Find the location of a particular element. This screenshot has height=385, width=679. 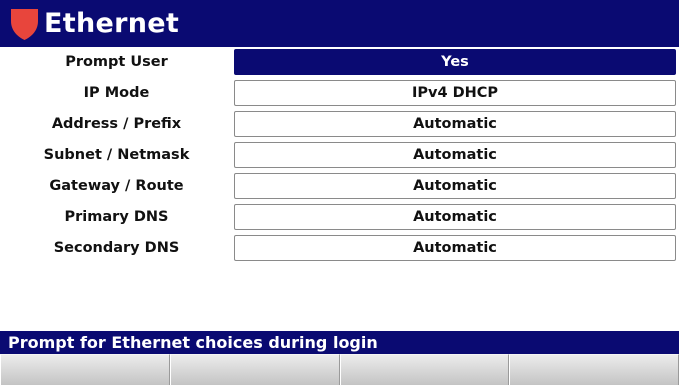

setting-label: Address / Prefix is located at coordinates (116, 124).